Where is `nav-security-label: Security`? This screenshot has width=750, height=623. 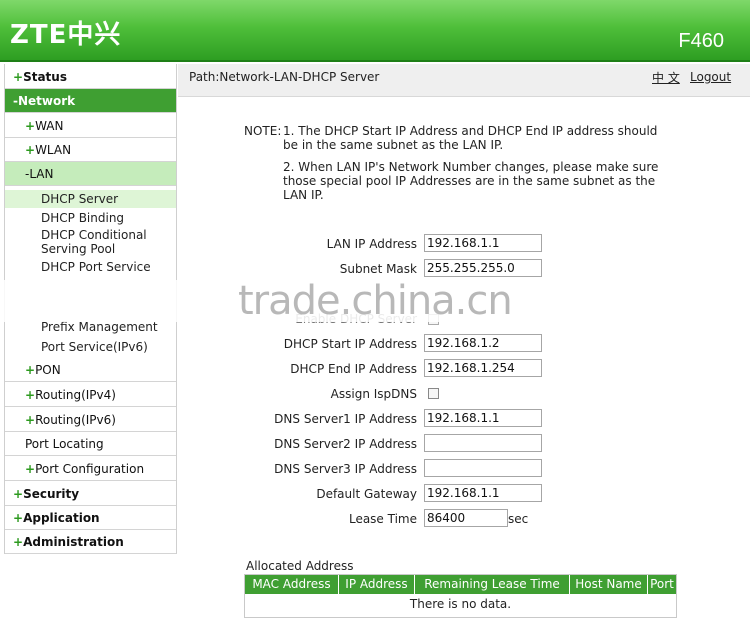 nav-security-label: Security is located at coordinates (51, 494).